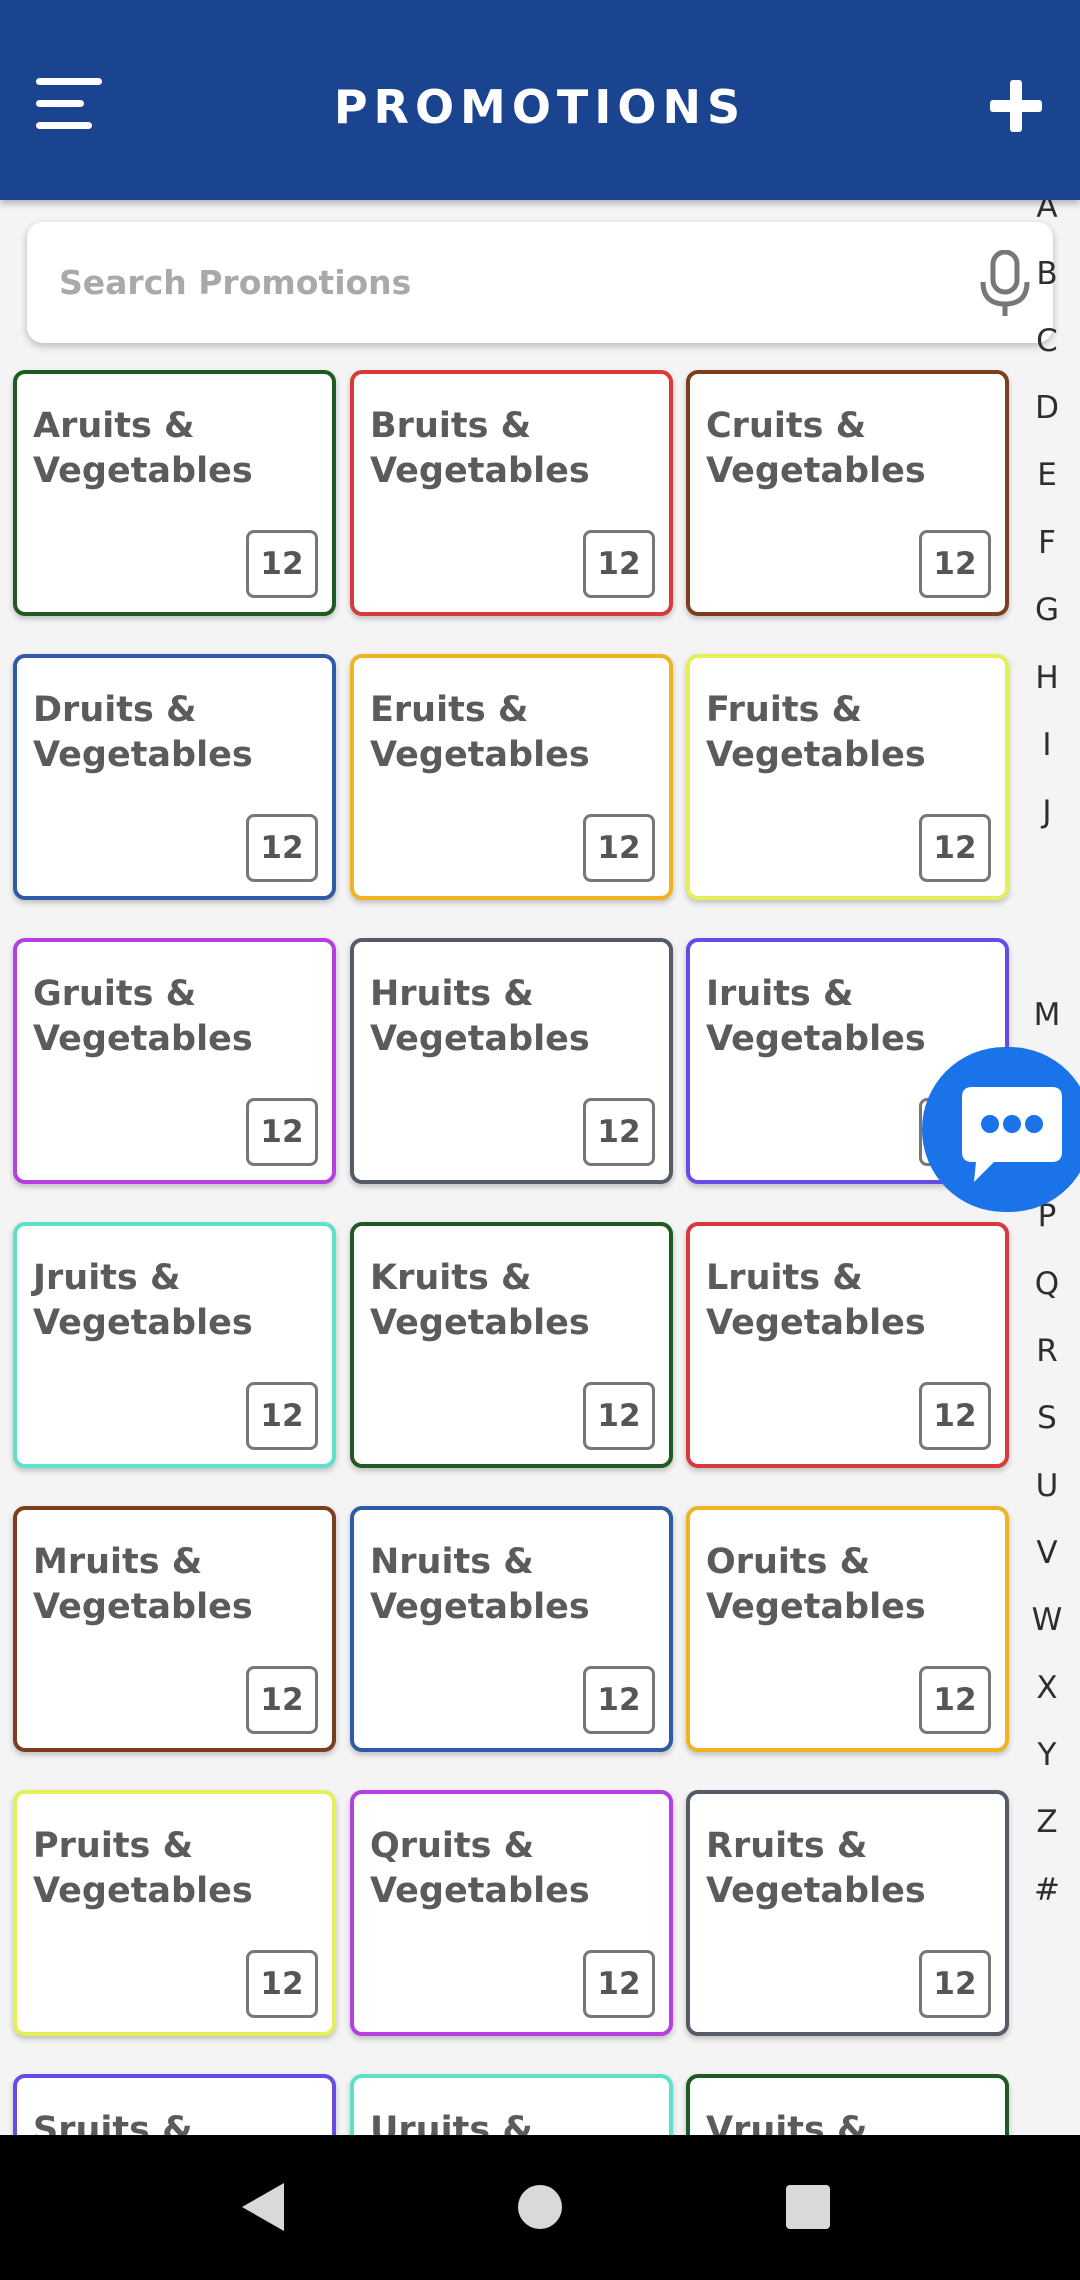  I want to click on alphabet-letter: X, so click(1047, 1688).